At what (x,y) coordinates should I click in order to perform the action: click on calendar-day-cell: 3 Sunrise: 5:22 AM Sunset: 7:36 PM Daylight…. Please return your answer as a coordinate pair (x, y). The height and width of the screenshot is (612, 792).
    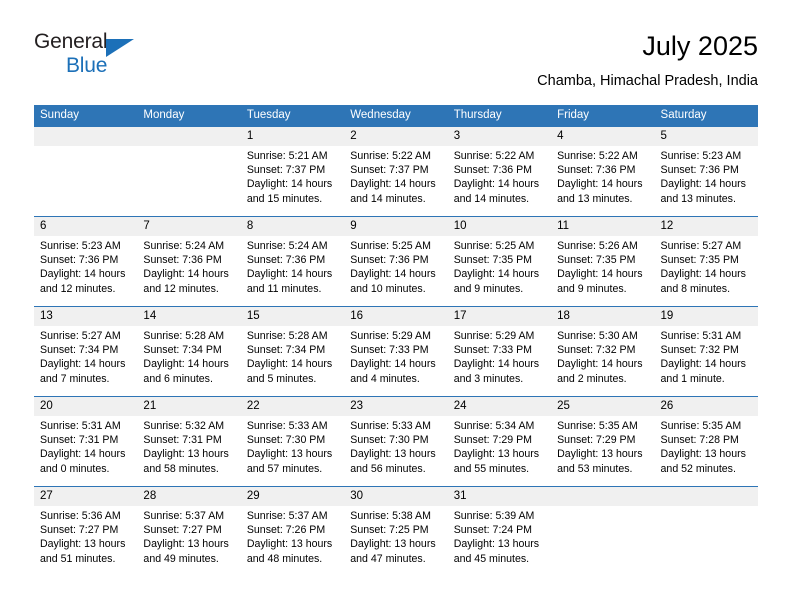
    Looking at the image, I should click on (499, 171).